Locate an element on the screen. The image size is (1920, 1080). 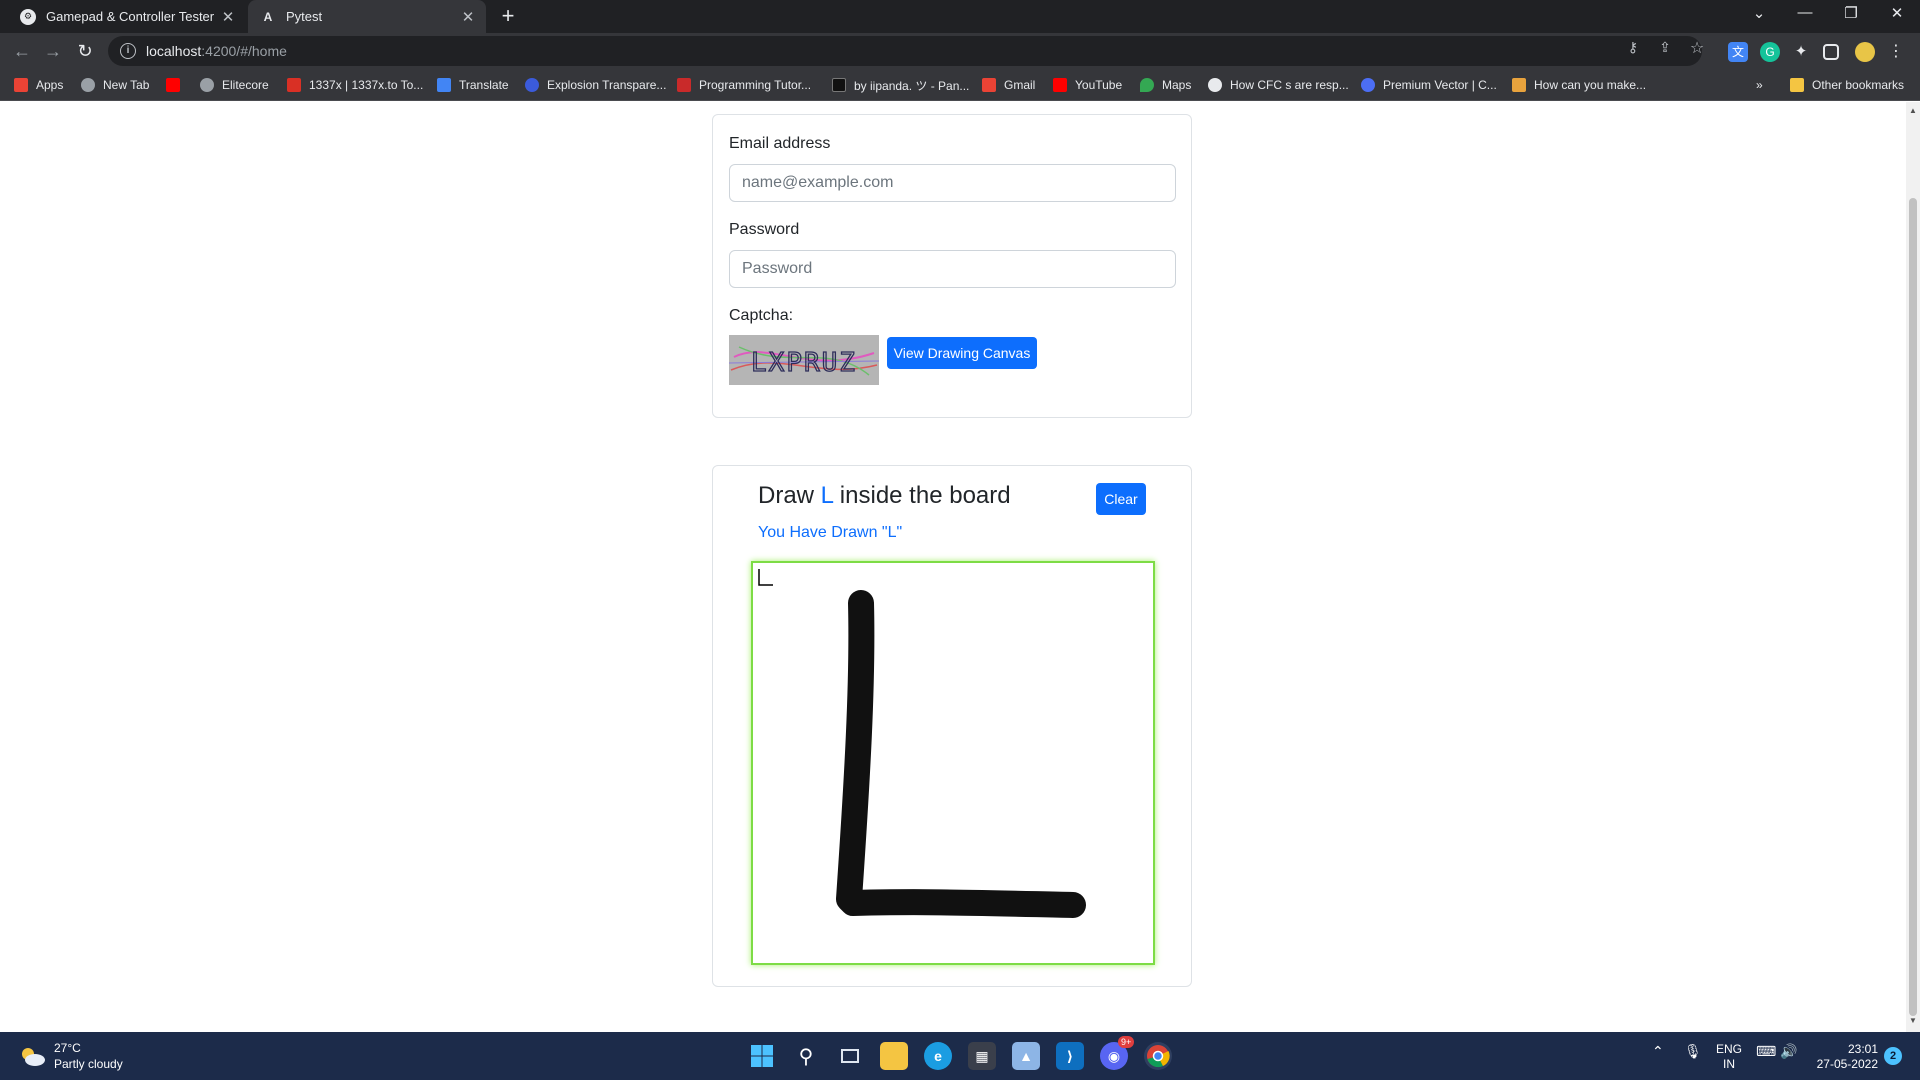
captcha-text: LXPRUZ is located at coordinates (804, 363).